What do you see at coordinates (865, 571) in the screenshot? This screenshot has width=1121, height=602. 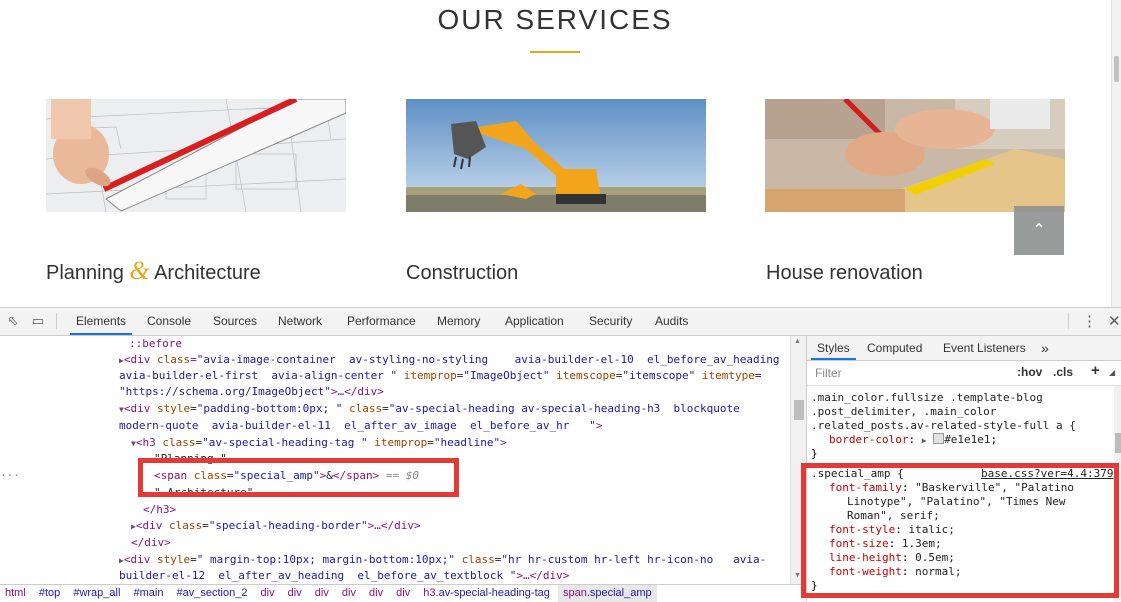 I see `property-name: font-weight` at bounding box center [865, 571].